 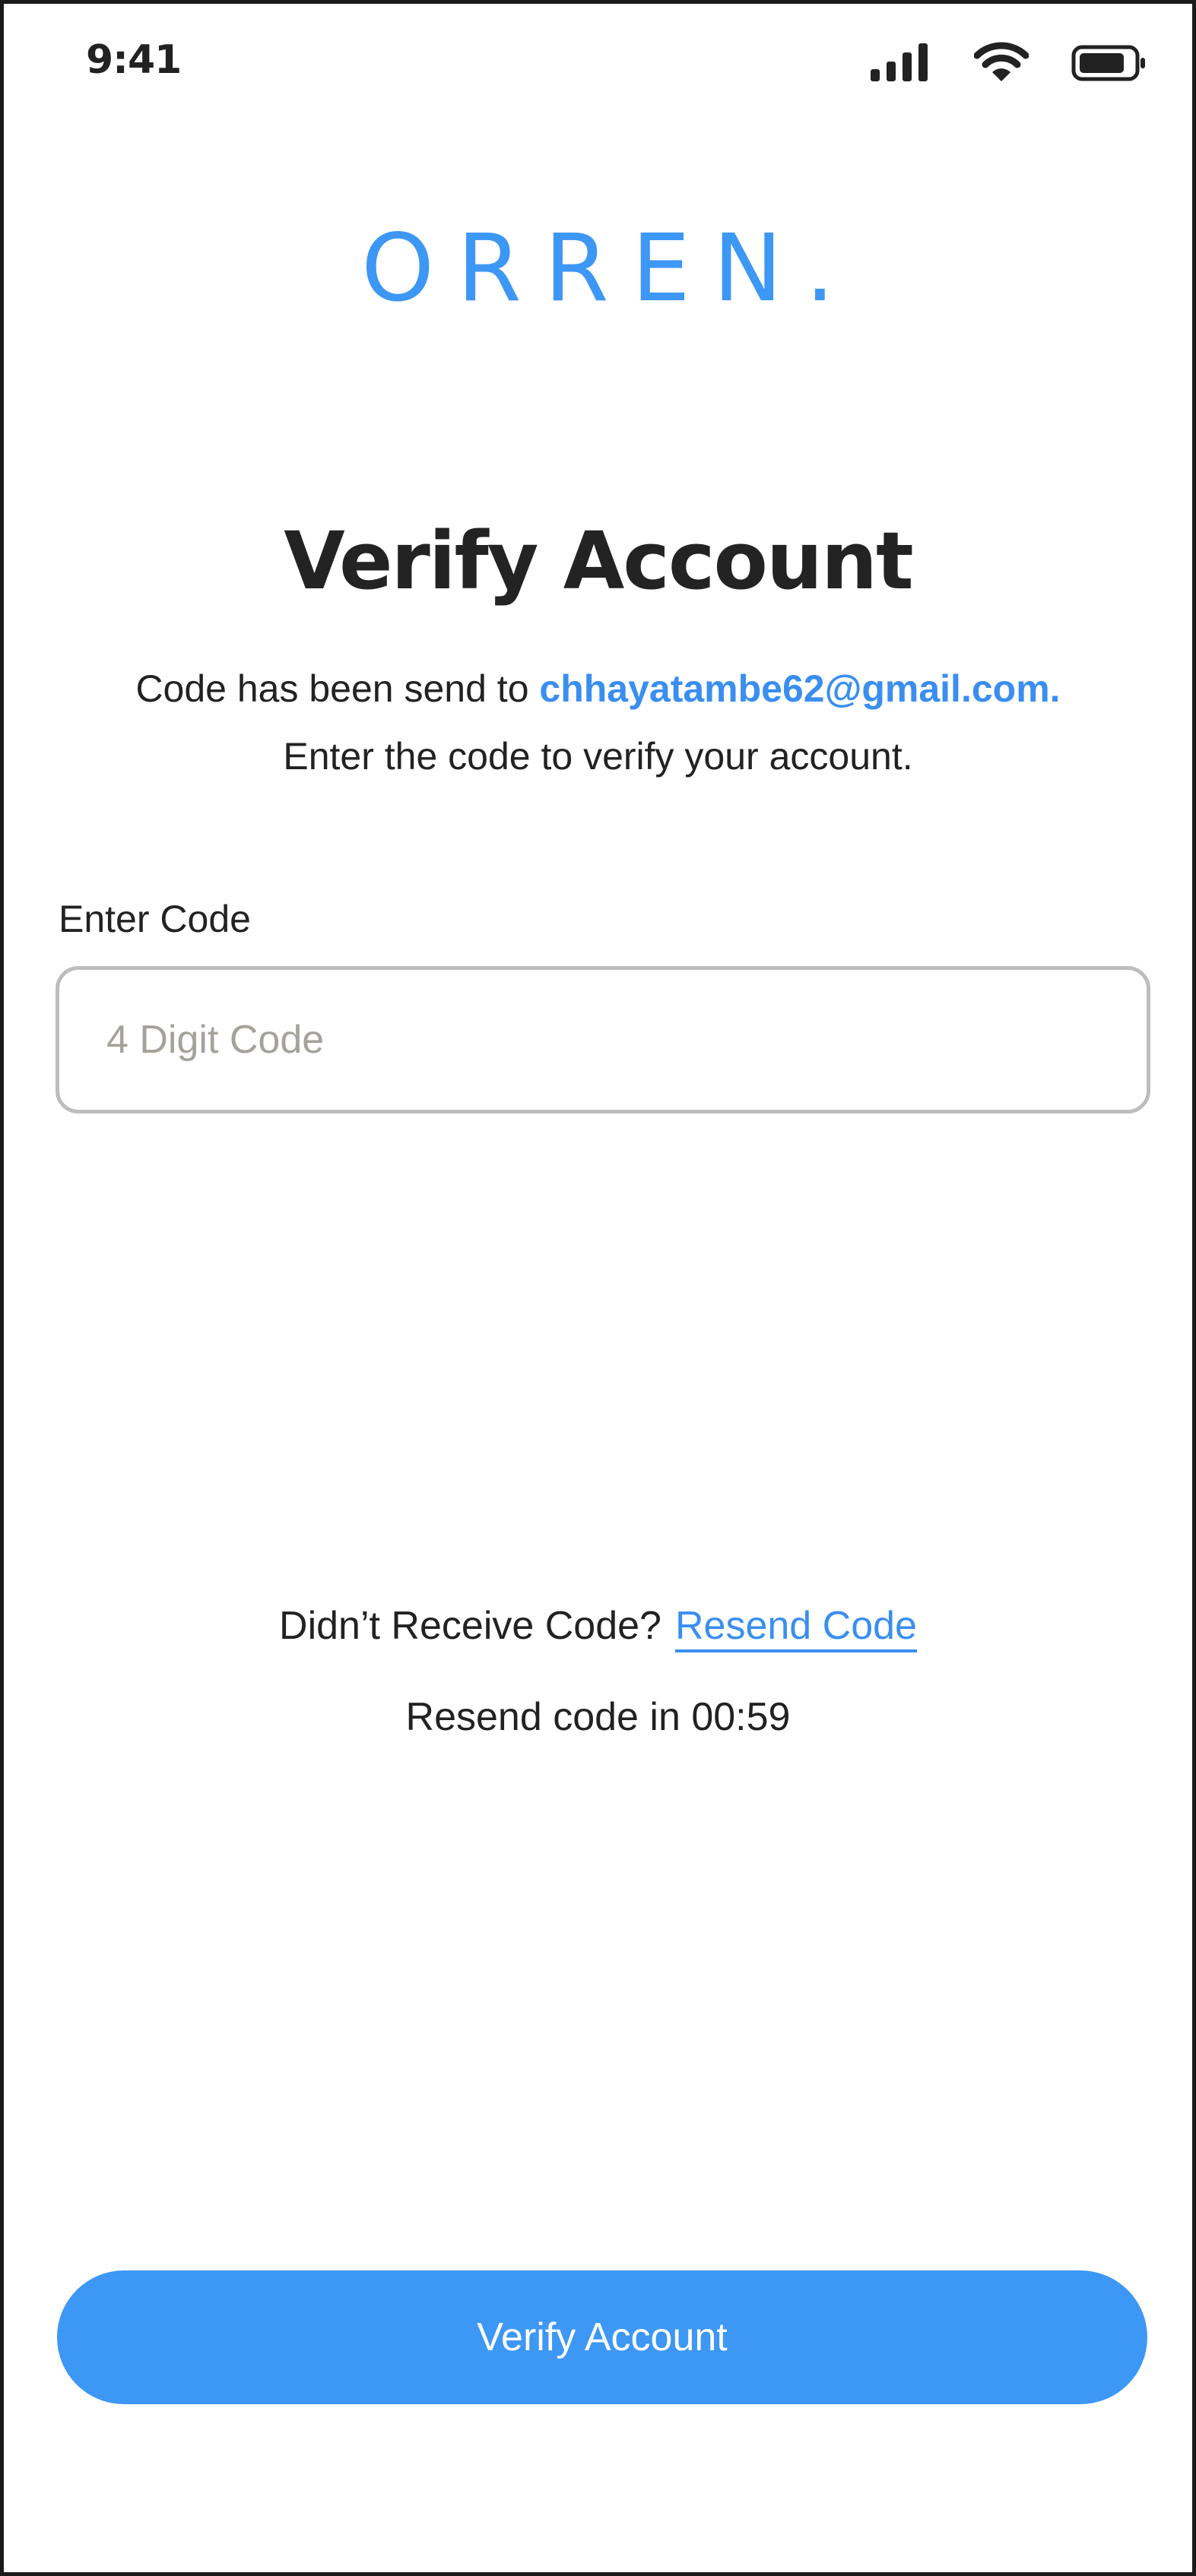 I want to click on resend-row: Didn’t Receive Code? Resend Code, so click(x=598, y=1625).